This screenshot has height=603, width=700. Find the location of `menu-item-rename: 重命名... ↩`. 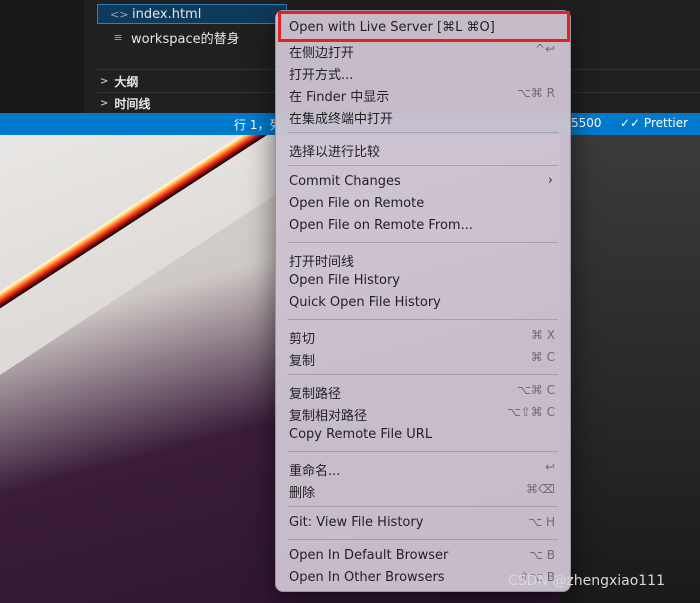

menu-item-rename: 重命名... ↩ is located at coordinates (423, 468).